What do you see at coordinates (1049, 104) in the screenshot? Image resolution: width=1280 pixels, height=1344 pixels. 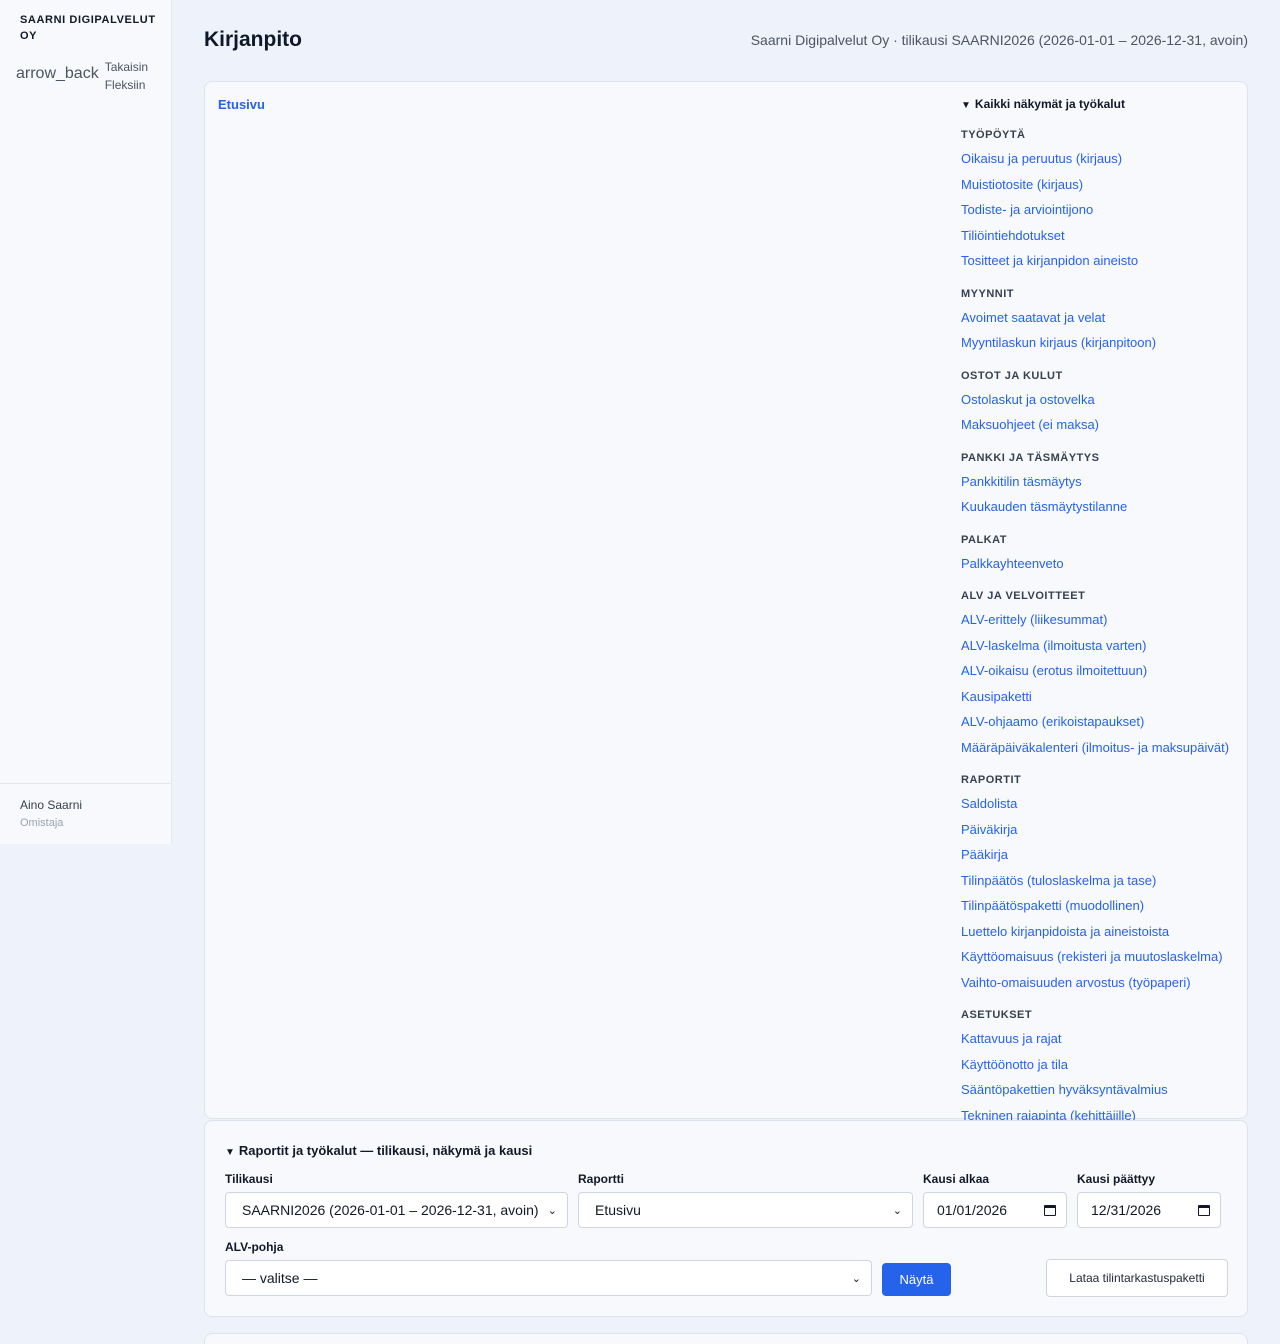 I see `all-views-label: Kaikki näkymät ja työkalut` at bounding box center [1049, 104].